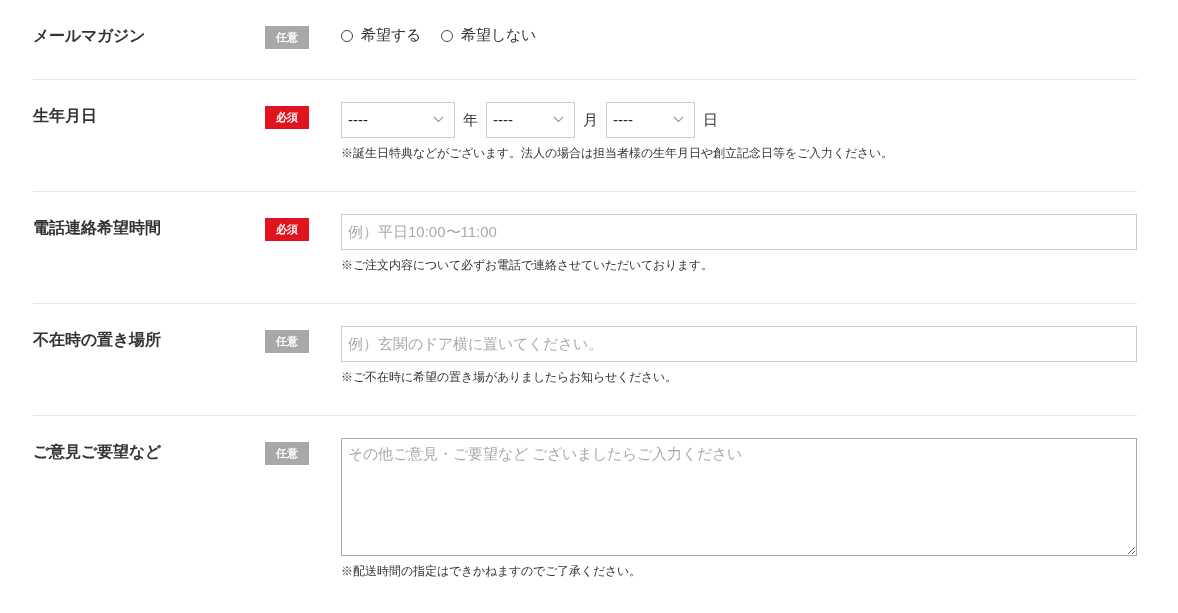 The width and height of the screenshot is (1178, 613). I want to click on field-note: ※配送時間の指定はできかねますのでご了承ください。, so click(491, 570).